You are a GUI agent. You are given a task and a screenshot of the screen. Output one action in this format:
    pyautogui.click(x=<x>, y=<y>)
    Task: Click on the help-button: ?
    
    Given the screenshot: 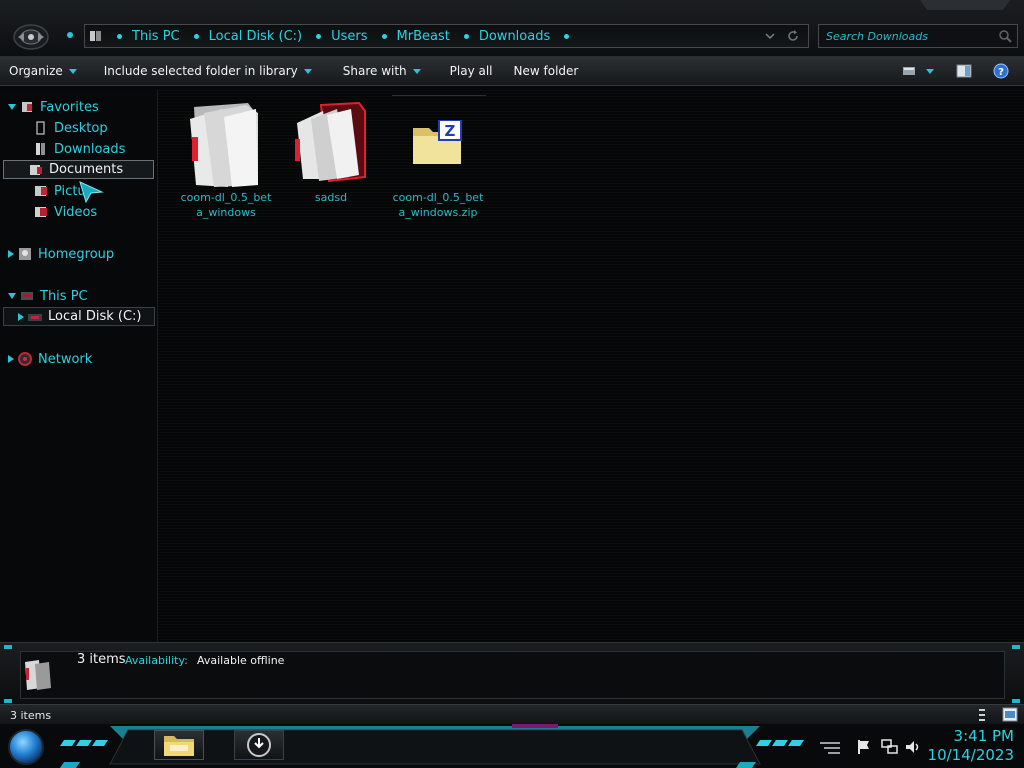 What is the action you would take?
    pyautogui.click(x=1001, y=71)
    